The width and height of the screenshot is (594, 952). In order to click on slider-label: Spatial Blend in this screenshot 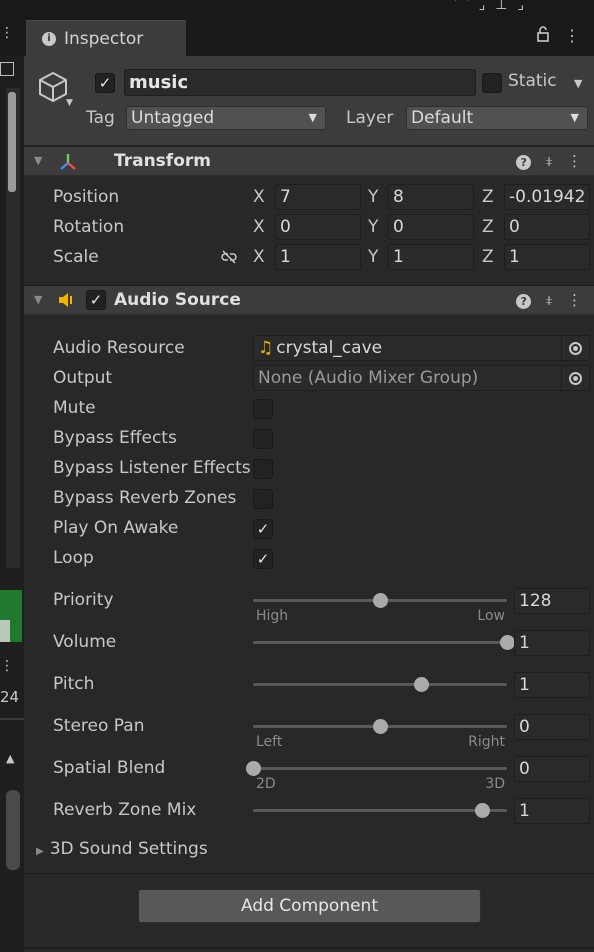, I will do `click(109, 768)`.